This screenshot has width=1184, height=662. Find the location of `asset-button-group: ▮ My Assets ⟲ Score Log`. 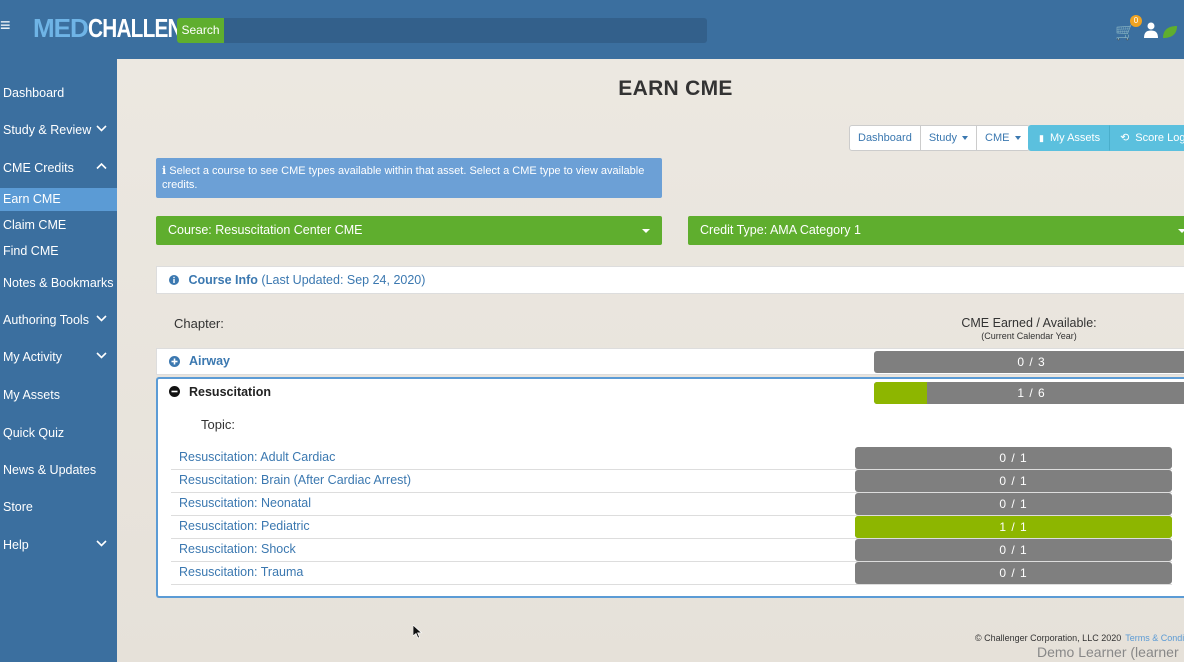

asset-button-group: ▮ My Assets ⟲ Score Log is located at coordinates (1106, 138).